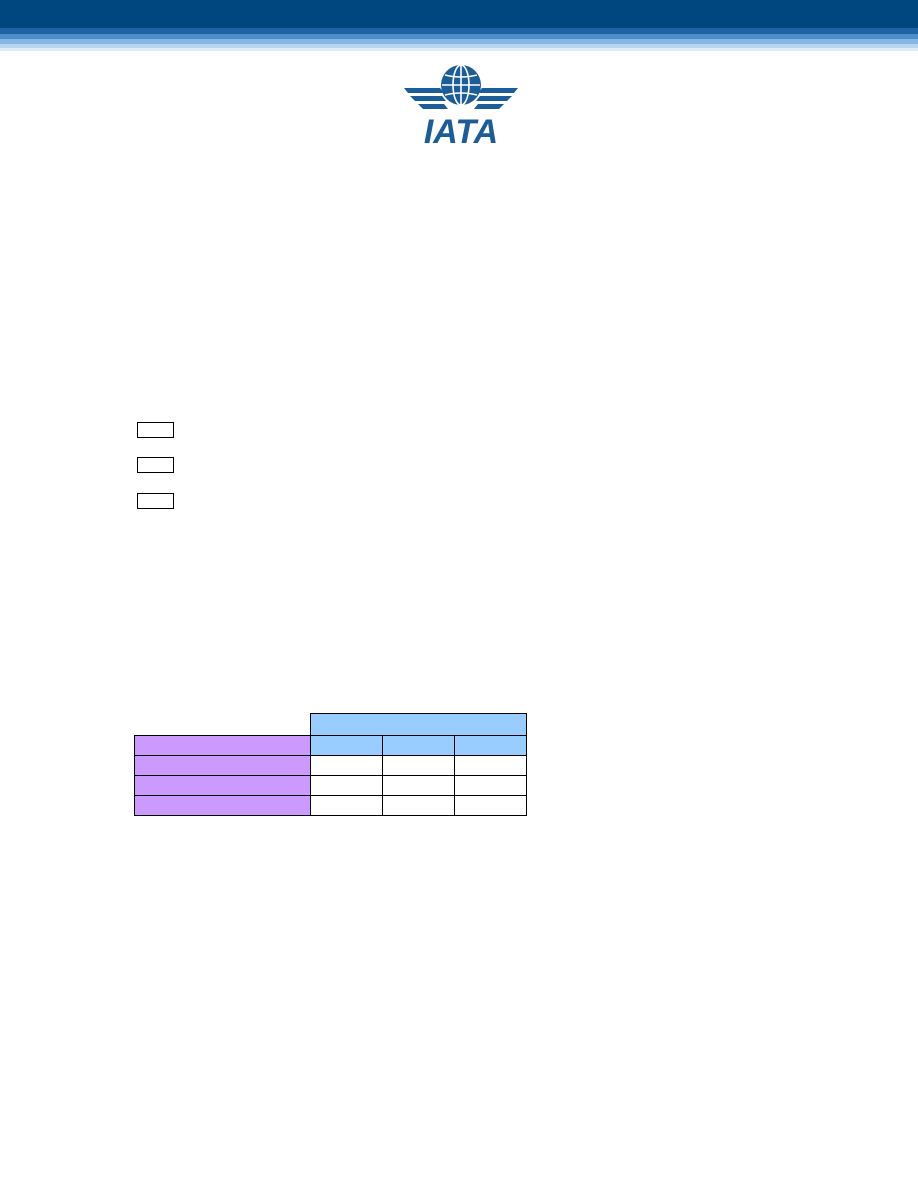 Image resolution: width=918 pixels, height=1188 pixels. Describe the element at coordinates (418, 724) in the screenshot. I see `table-group-header` at that location.